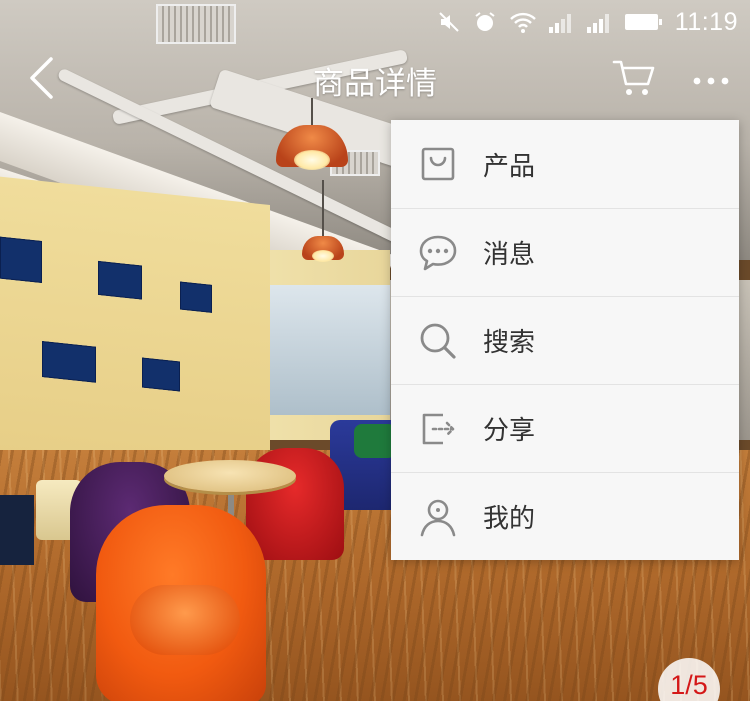 Image resolution: width=750 pixels, height=701 pixels. I want to click on signal-2-icon, so click(599, 22).